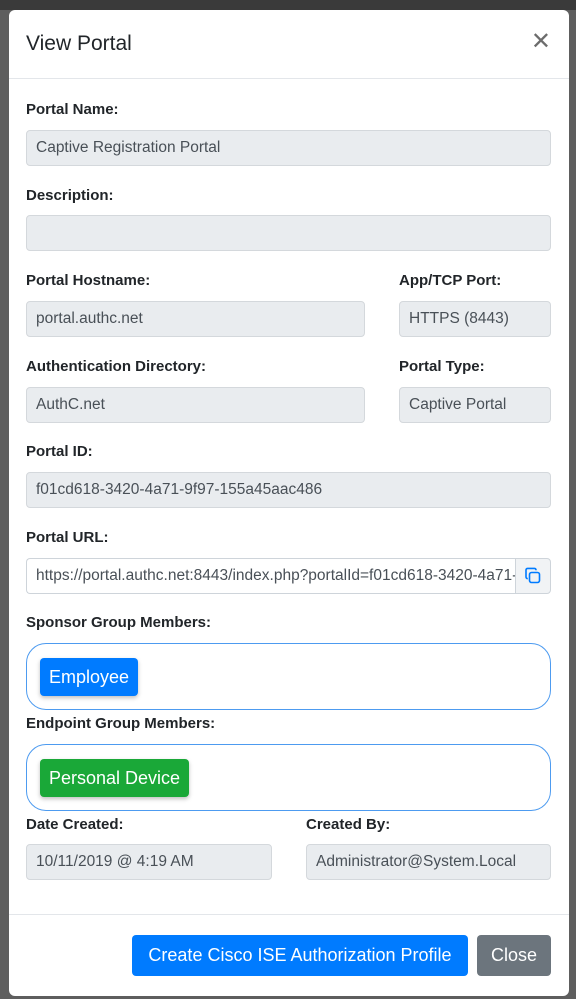  Describe the element at coordinates (88, 280) in the screenshot. I see `portal-hostname-label: Portal Hostname:` at that location.